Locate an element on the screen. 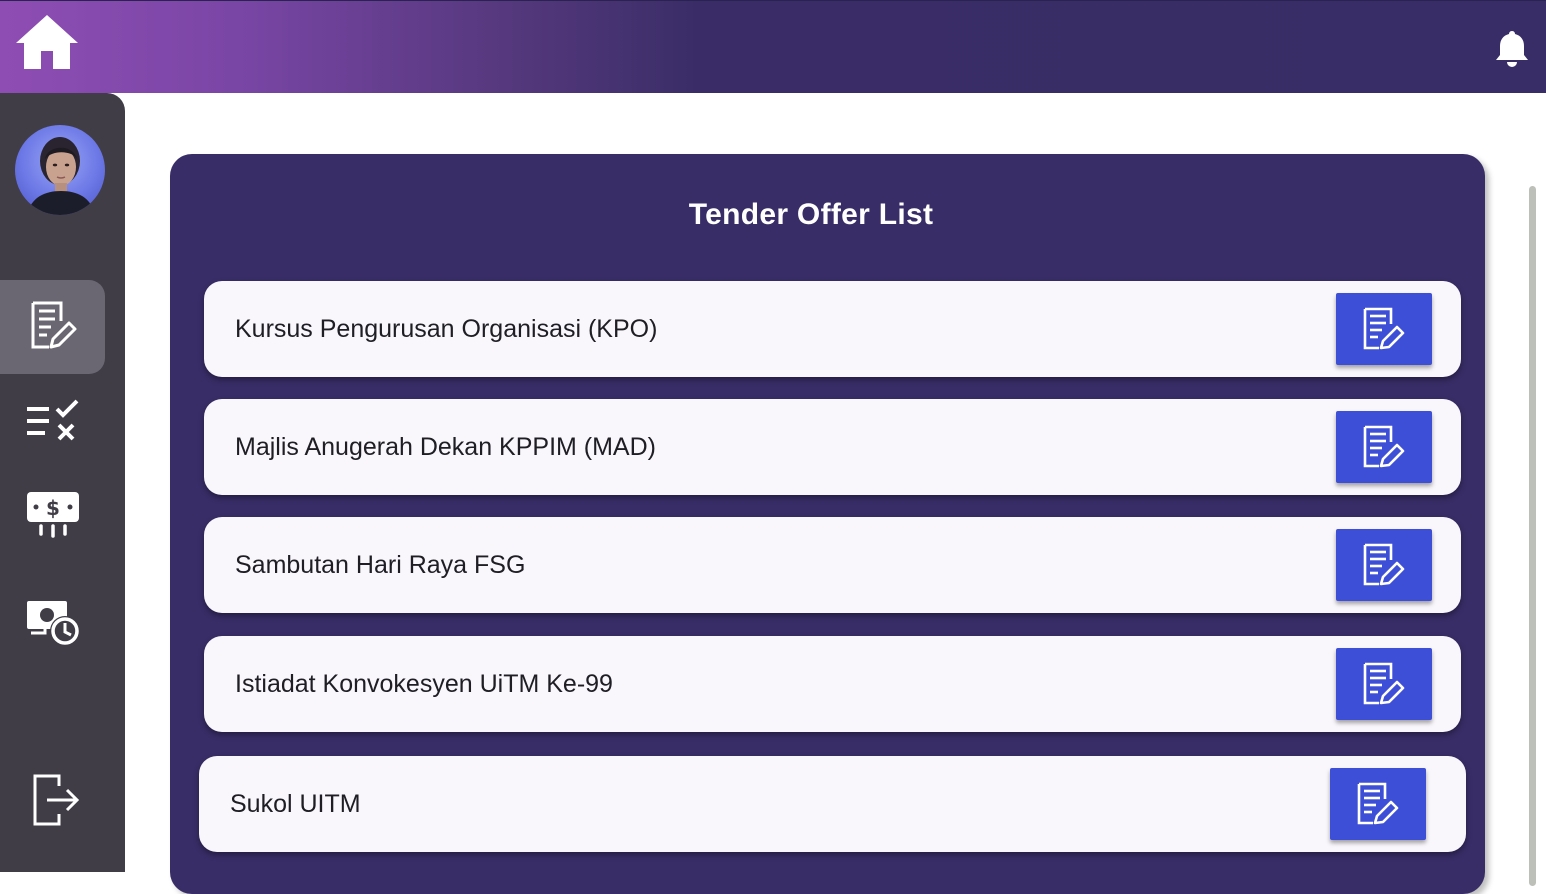  sidebar-item-money: $ is located at coordinates (52, 514).